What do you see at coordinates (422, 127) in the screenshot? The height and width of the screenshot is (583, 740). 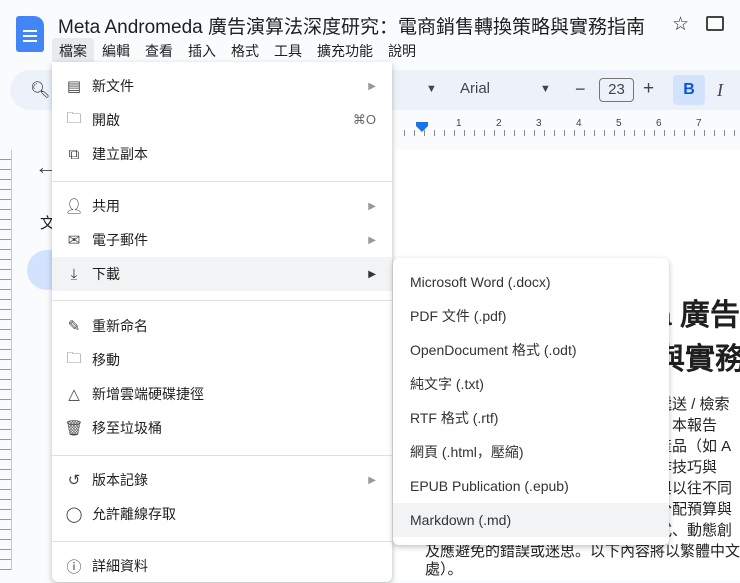 I see `indent-marker-icon` at bounding box center [422, 127].